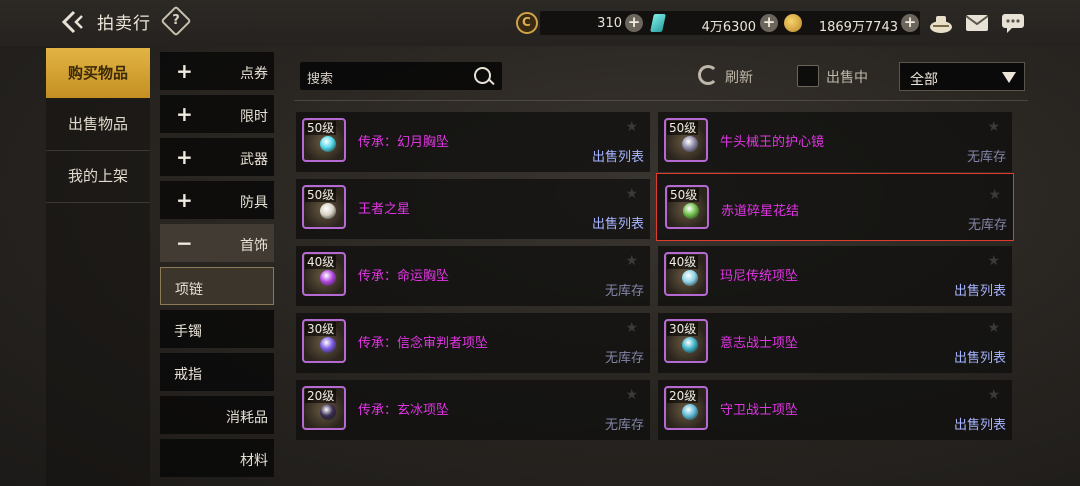 The width and height of the screenshot is (1080, 486). Describe the element at coordinates (217, 372) in the screenshot. I see `leaf-ring: 戒指` at that location.